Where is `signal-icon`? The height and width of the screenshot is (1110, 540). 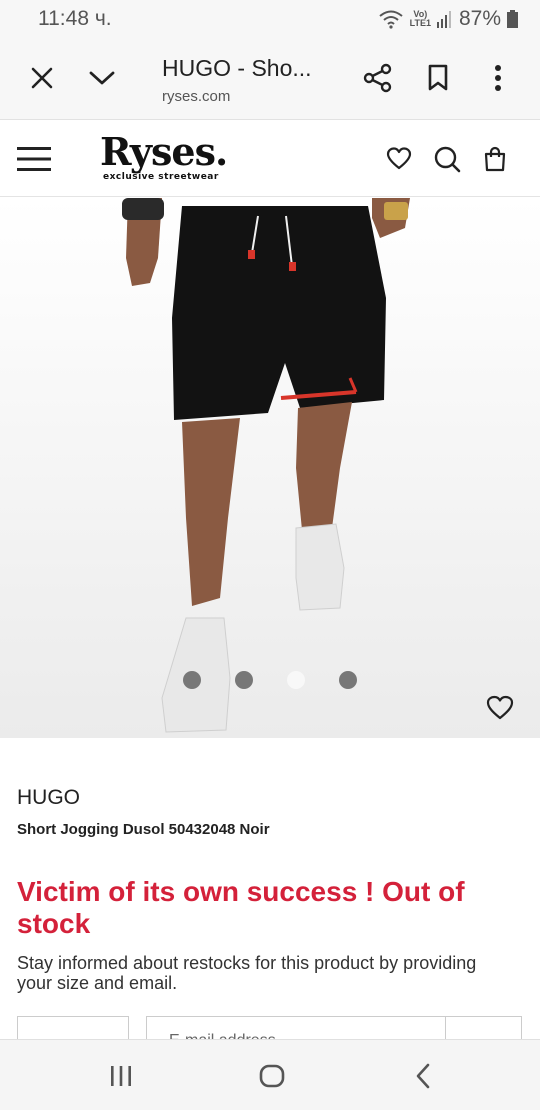
signal-icon is located at coordinates (443, 19).